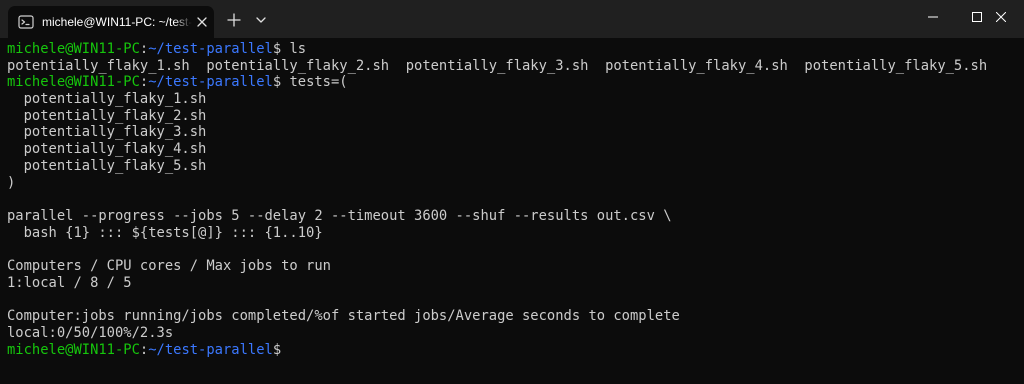 This screenshot has height=384, width=1024. What do you see at coordinates (107, 149) in the screenshot?
I see `output-line: potentially_flaky_4.sh` at bounding box center [107, 149].